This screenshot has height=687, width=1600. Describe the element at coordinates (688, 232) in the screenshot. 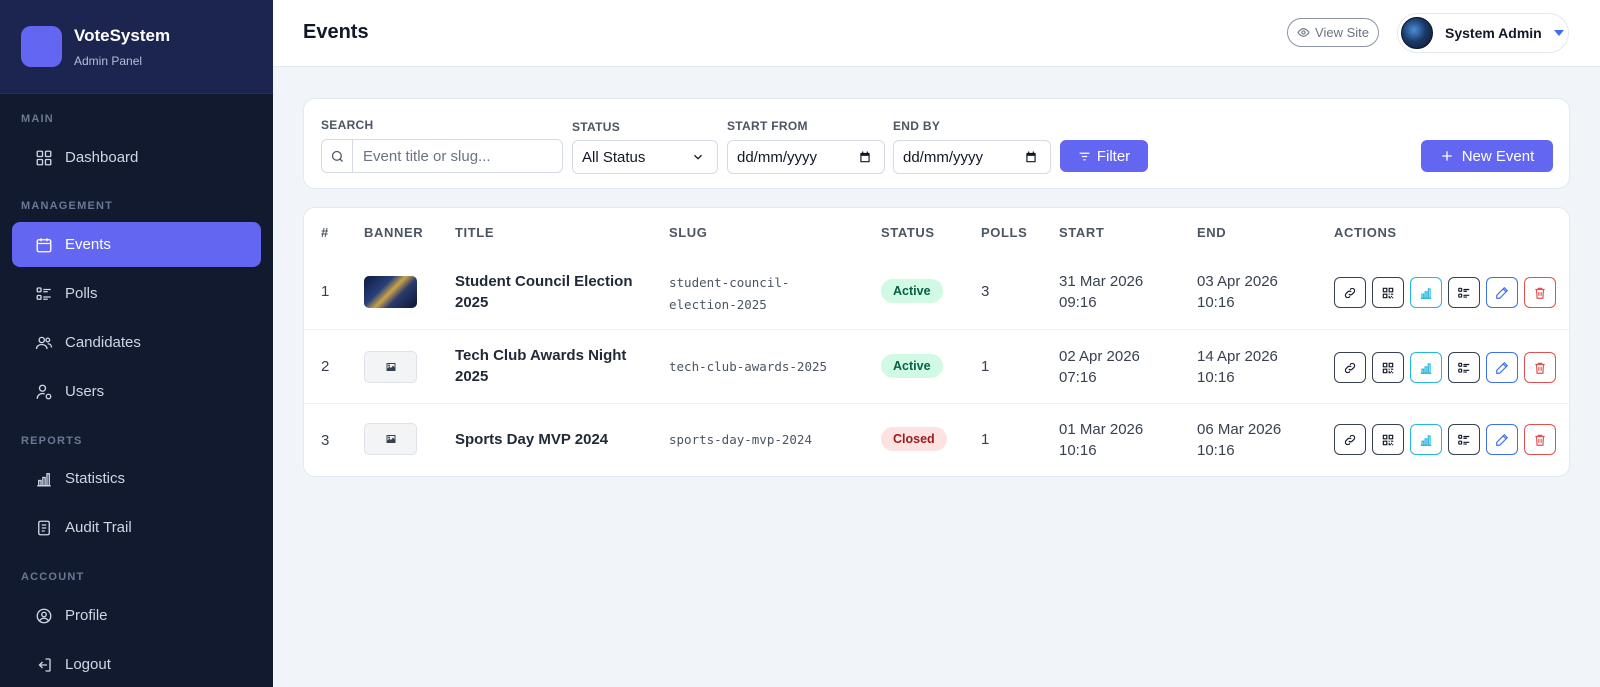

I see `column-header-slug: SLUG` at that location.